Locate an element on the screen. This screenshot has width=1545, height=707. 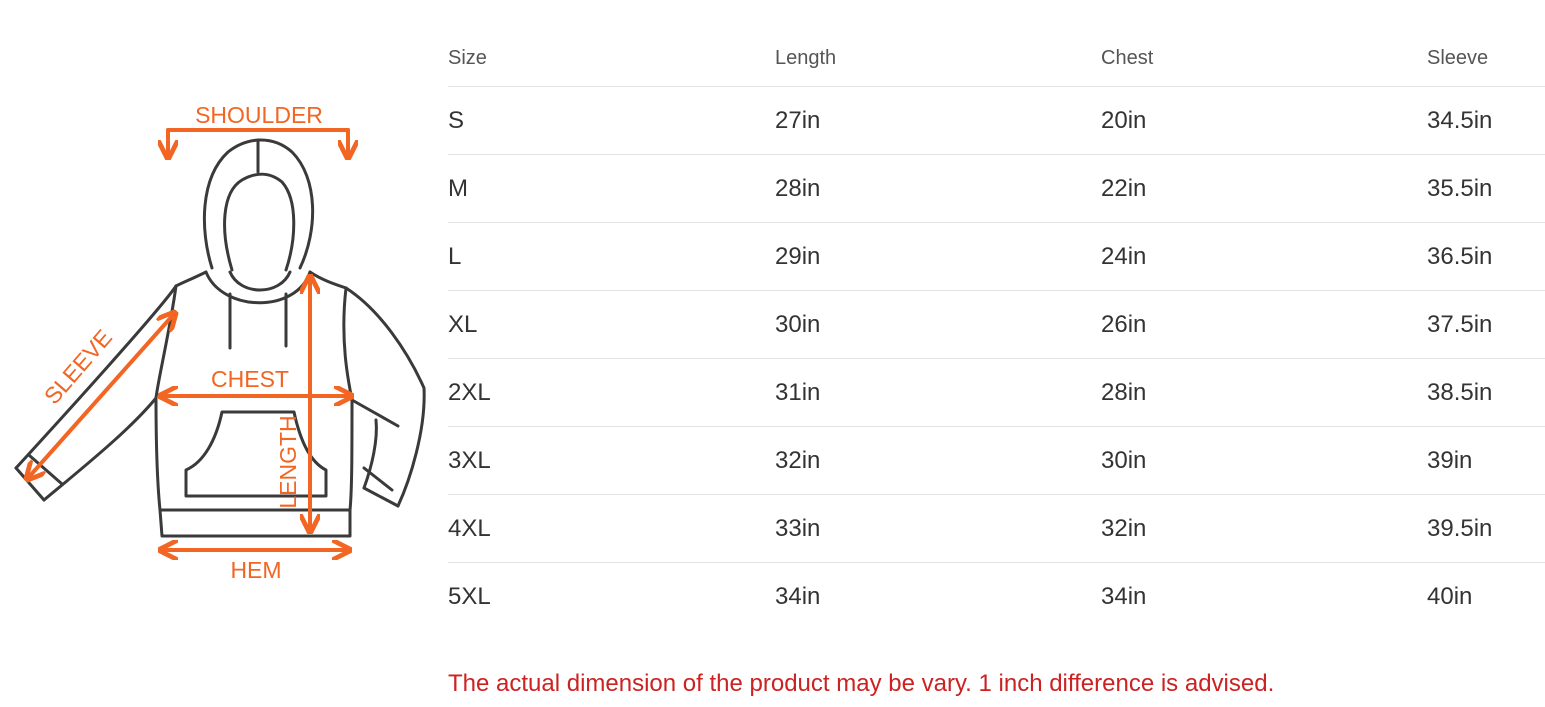
length-cell: 27in is located at coordinates (938, 120).